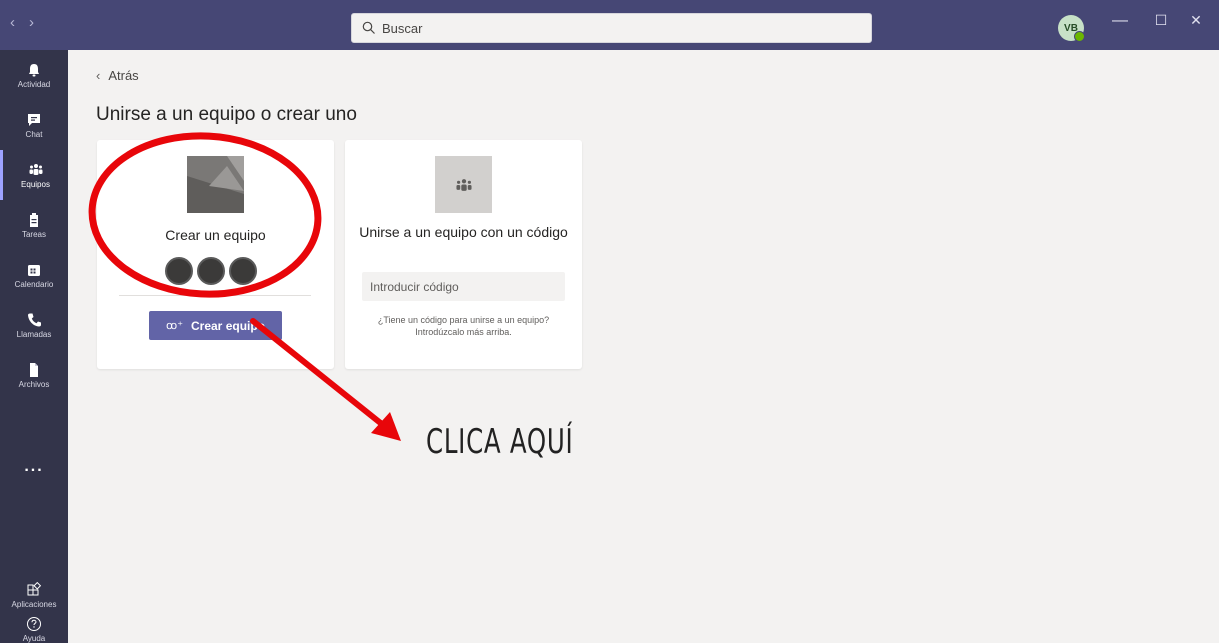  I want to click on rail-item-actividad: Actividad, so click(34, 75).